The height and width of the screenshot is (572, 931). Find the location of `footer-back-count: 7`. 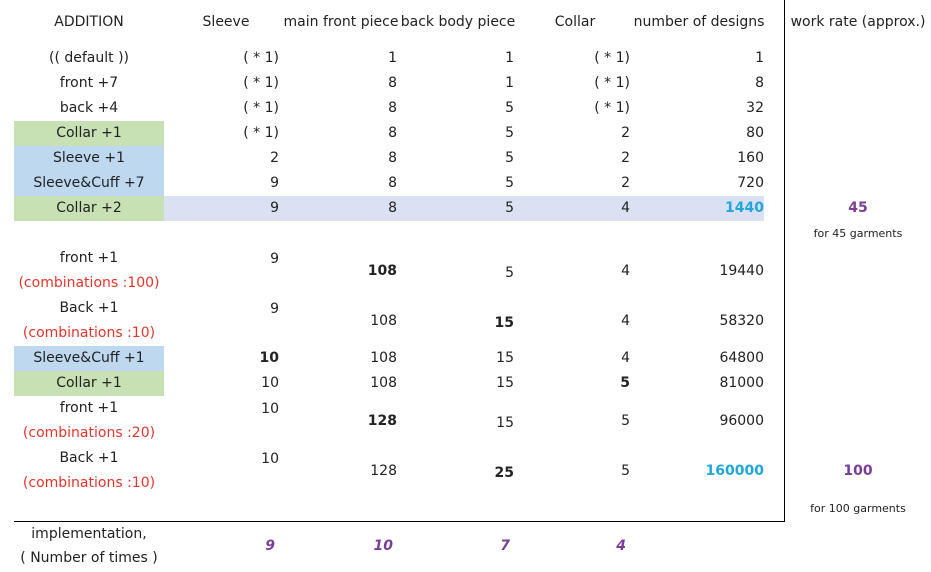

footer-back-count: 7 is located at coordinates (505, 546).